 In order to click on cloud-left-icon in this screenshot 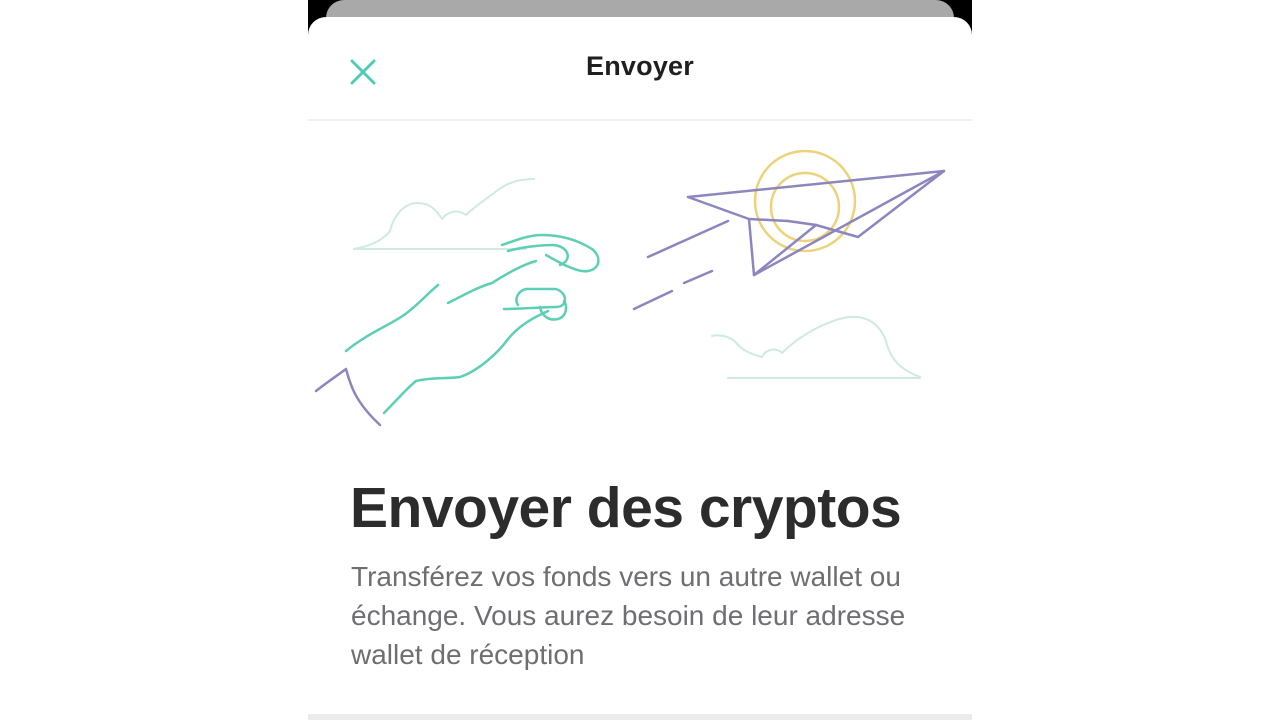, I will do `click(444, 214)`.